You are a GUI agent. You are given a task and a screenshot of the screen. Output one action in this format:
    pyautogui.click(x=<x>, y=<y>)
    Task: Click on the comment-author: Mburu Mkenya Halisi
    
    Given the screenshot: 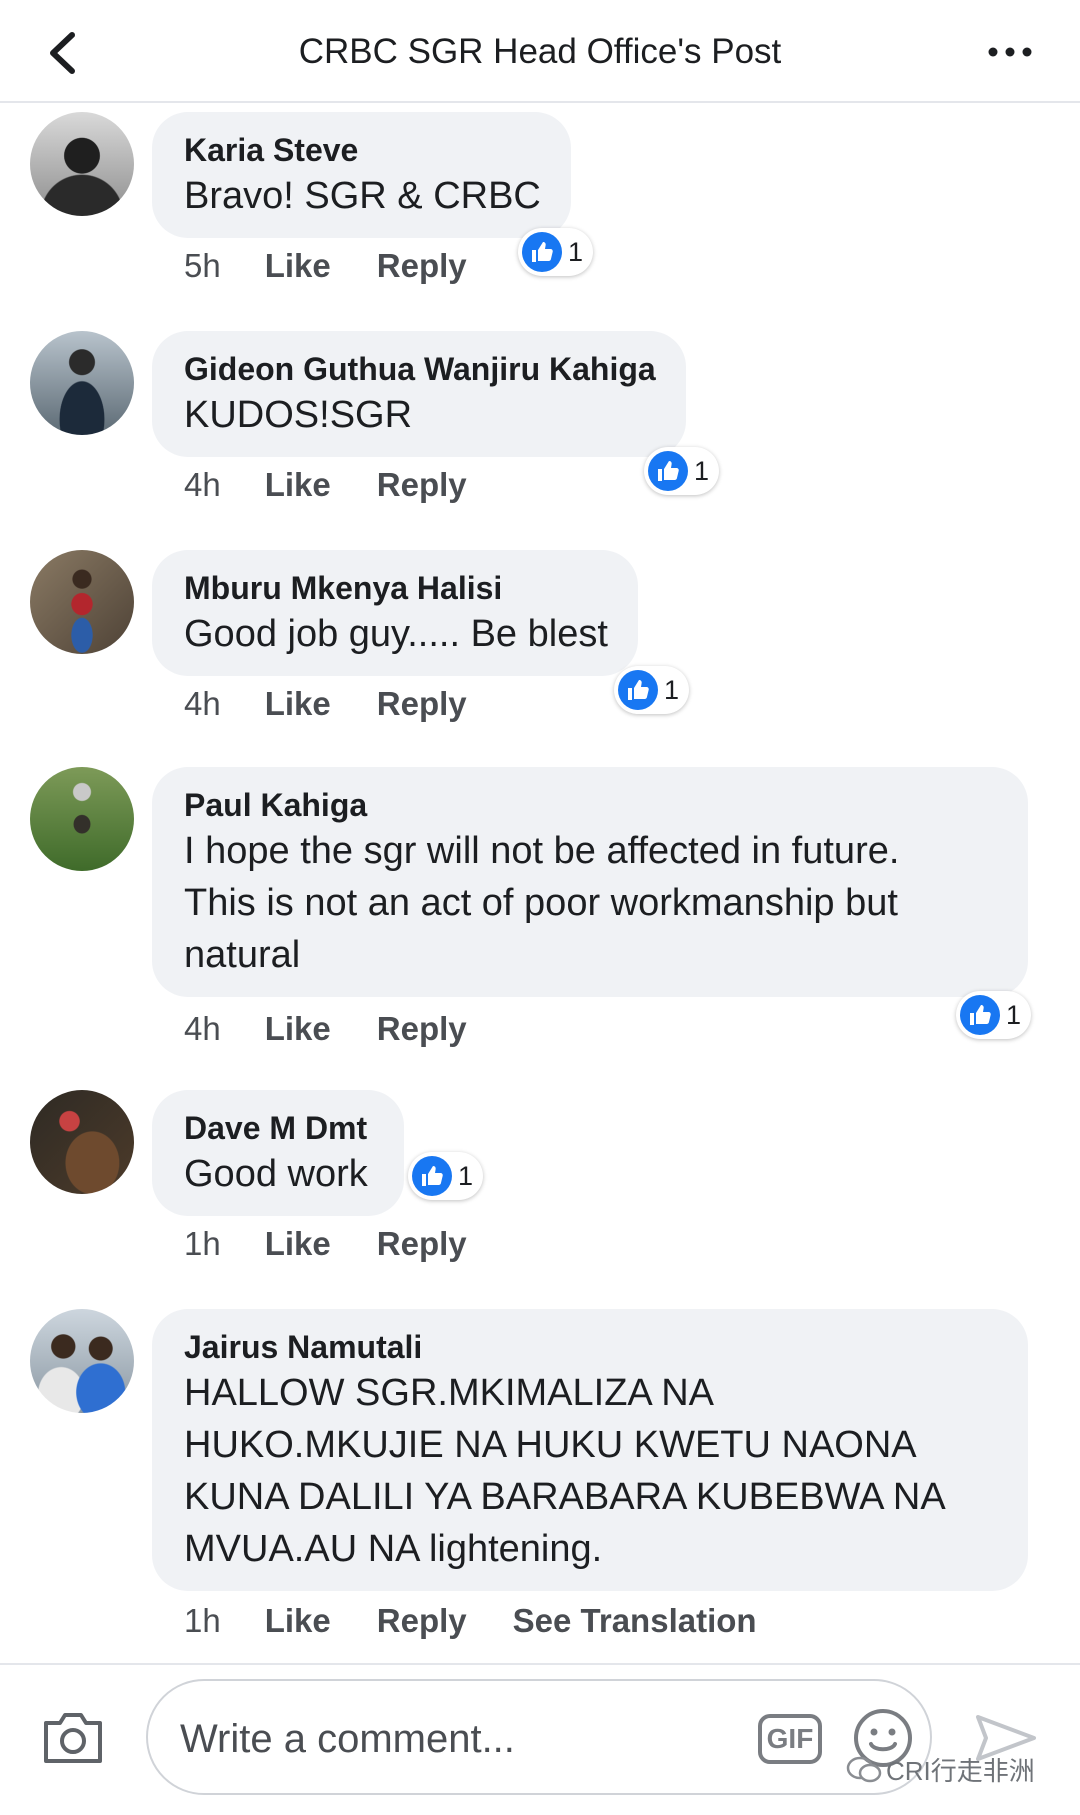 What is the action you would take?
    pyautogui.click(x=396, y=588)
    